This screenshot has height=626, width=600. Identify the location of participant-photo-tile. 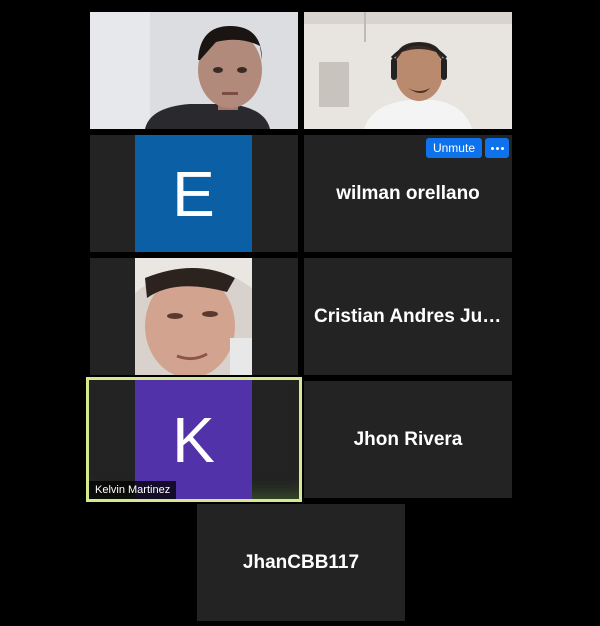
(194, 316).